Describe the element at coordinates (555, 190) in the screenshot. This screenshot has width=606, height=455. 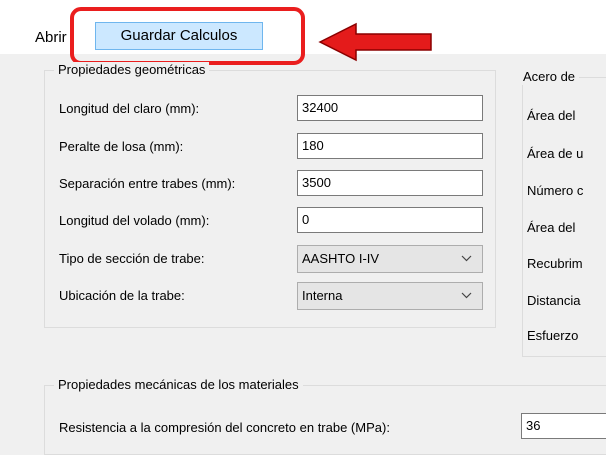
I see `steel-label: Número c` at that location.